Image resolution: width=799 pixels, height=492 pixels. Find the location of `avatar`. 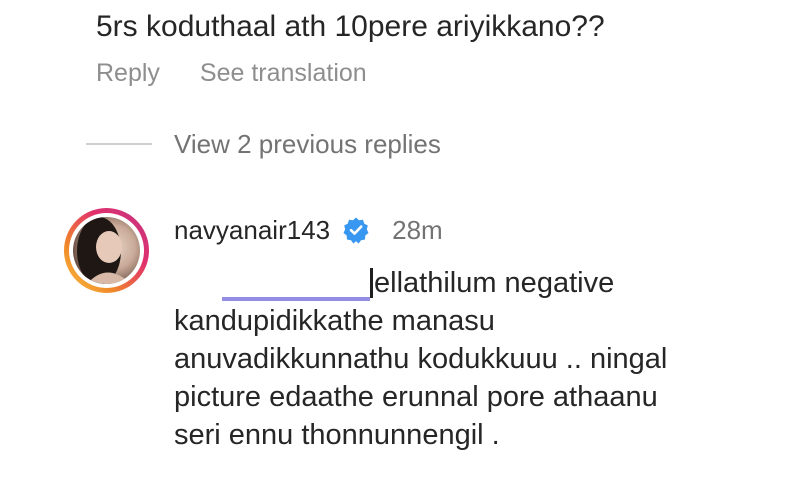

avatar is located at coordinates (106, 250).